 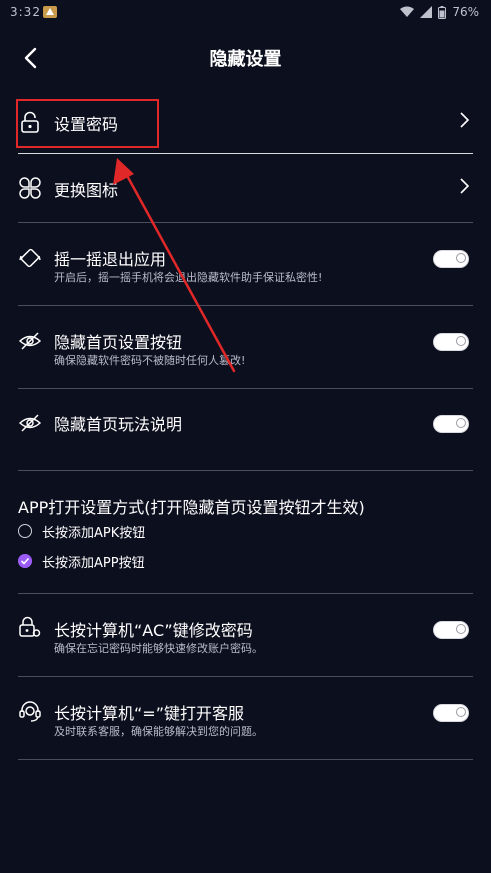 I want to click on radio-checked-icon, so click(x=25, y=561).